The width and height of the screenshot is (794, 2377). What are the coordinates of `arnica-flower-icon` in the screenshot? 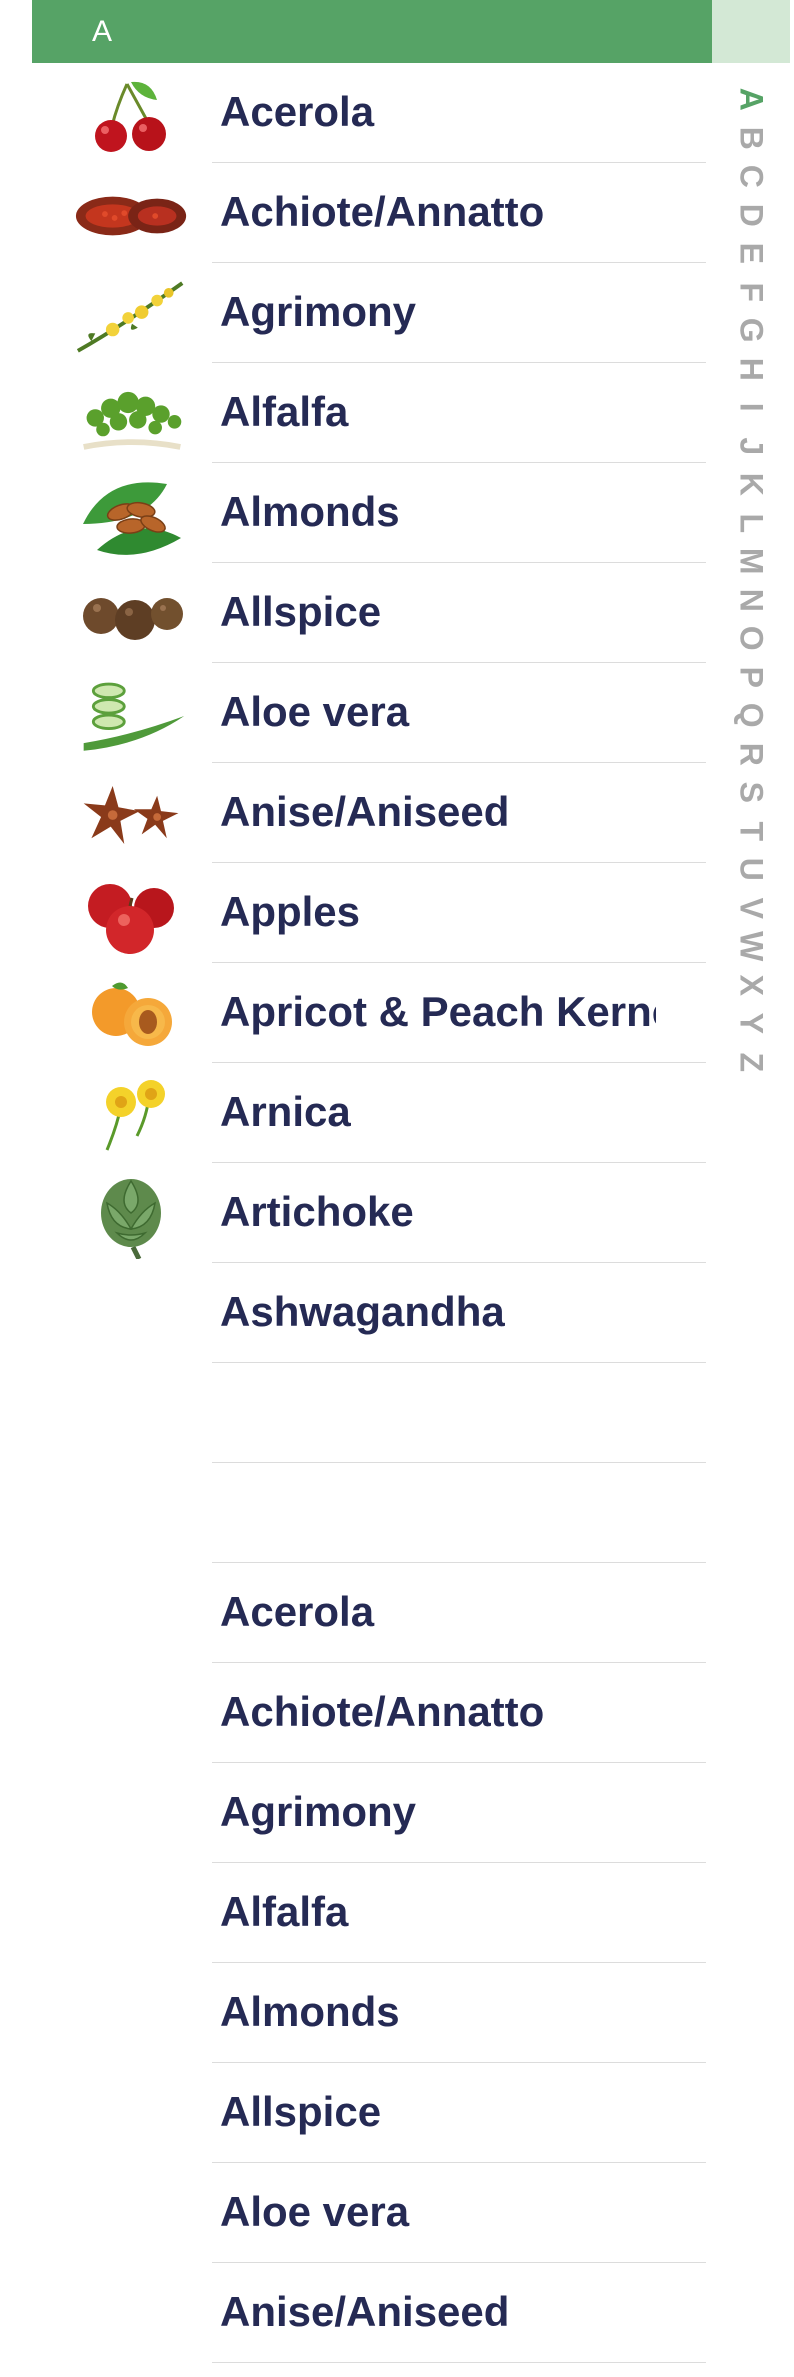 It's located at (132, 1115).